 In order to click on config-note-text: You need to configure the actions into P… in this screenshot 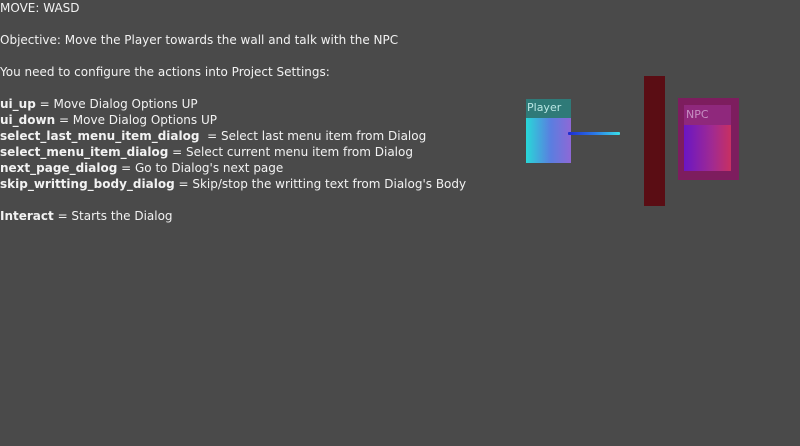, I will do `click(165, 72)`.